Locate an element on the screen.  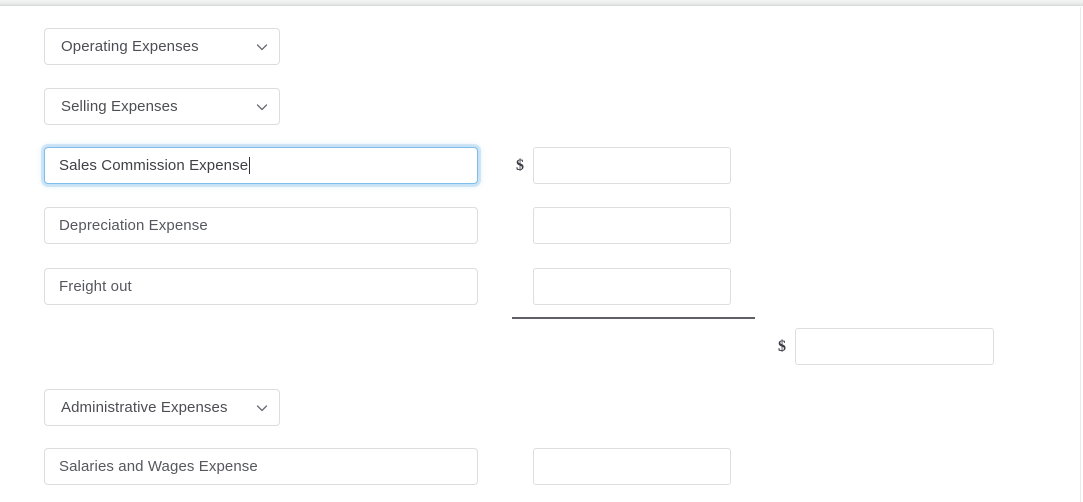
account-name-value-2: Freight out is located at coordinates (95, 286).